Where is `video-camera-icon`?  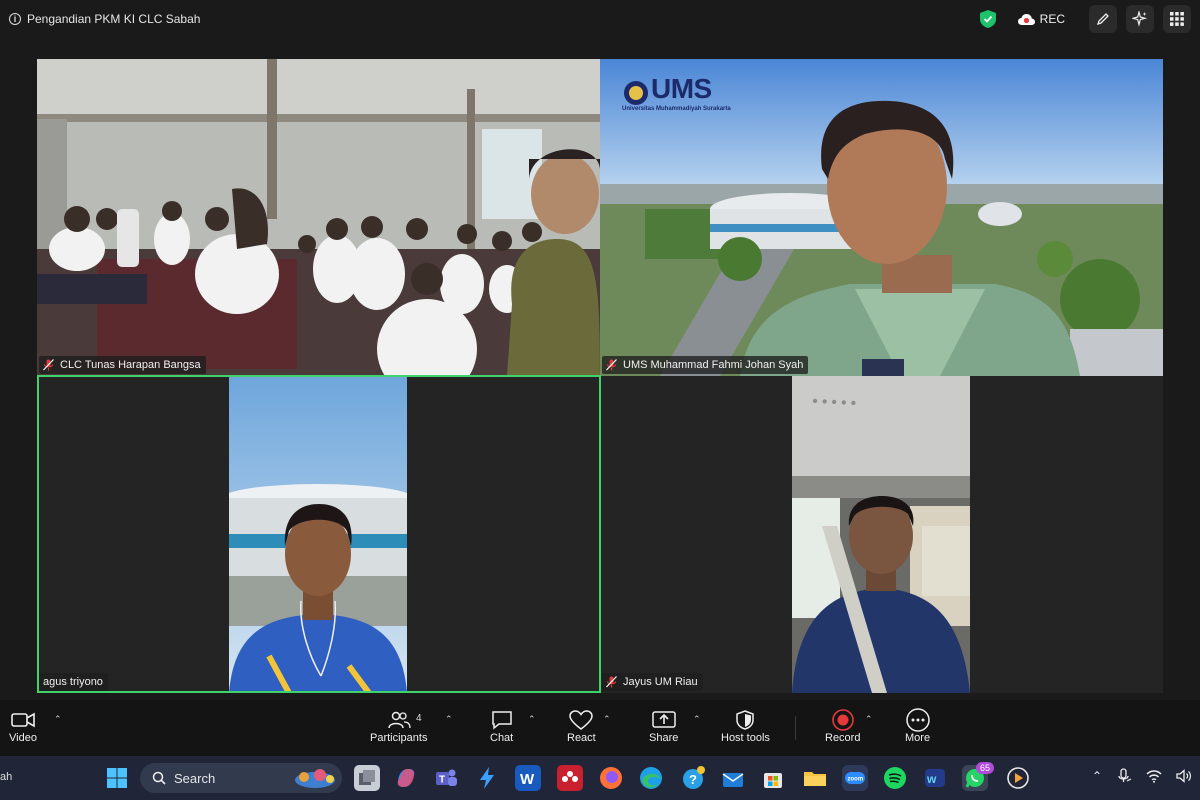 video-camera-icon is located at coordinates (23, 720).